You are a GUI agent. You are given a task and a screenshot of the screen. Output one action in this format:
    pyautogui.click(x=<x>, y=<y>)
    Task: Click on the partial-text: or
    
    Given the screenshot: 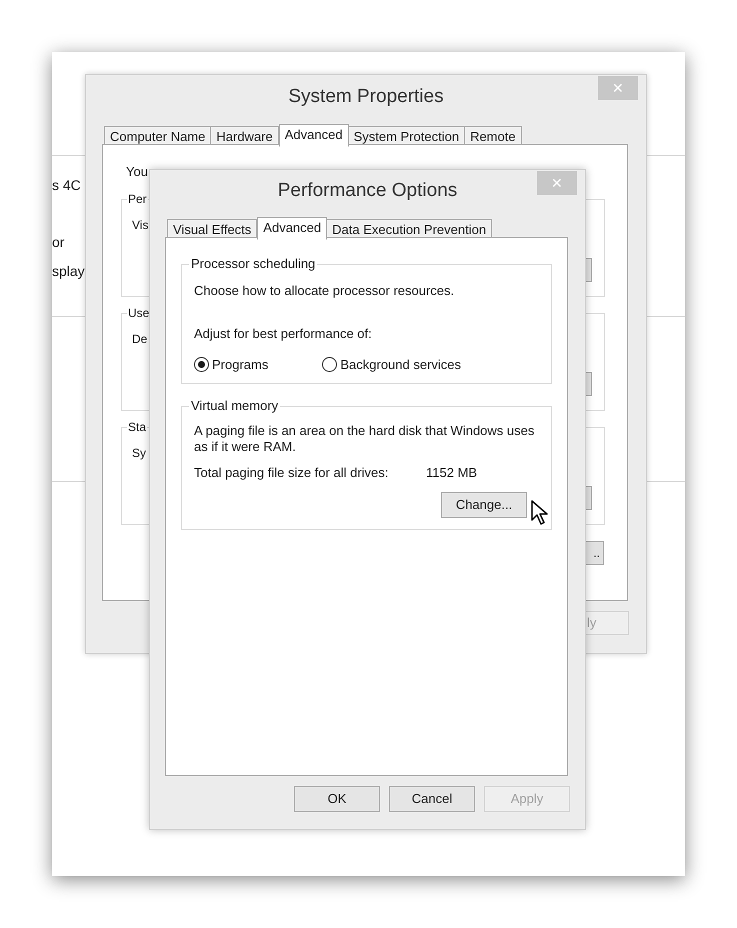 What is the action you would take?
    pyautogui.click(x=58, y=242)
    